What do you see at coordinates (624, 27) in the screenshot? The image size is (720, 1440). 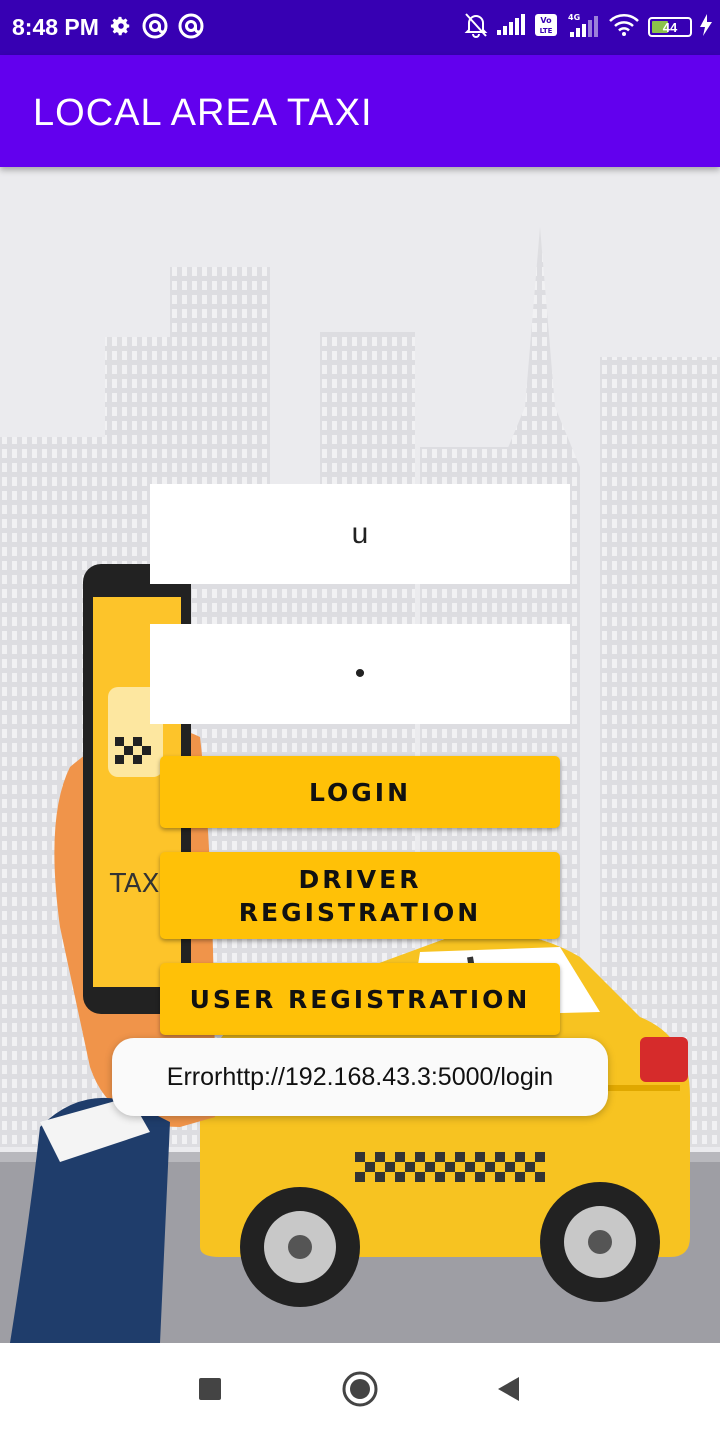 I see `wifi-icon` at bounding box center [624, 27].